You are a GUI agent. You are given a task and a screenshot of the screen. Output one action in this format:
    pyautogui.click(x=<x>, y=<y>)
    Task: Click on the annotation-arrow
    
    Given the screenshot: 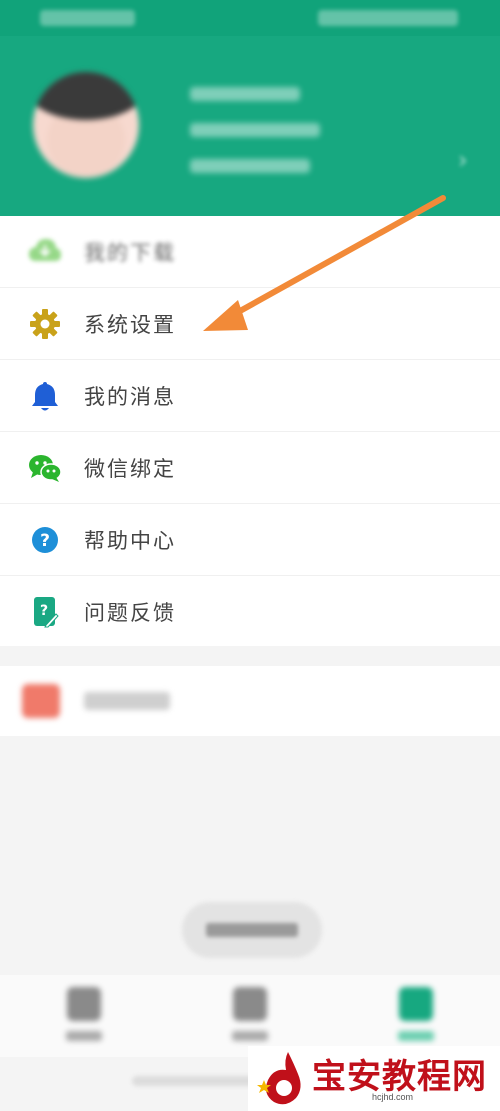 What is the action you would take?
    pyautogui.click(x=324, y=263)
    